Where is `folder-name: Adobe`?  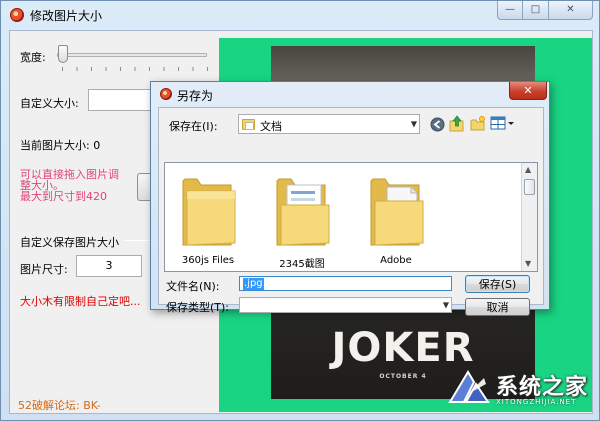 folder-name: Adobe is located at coordinates (396, 260).